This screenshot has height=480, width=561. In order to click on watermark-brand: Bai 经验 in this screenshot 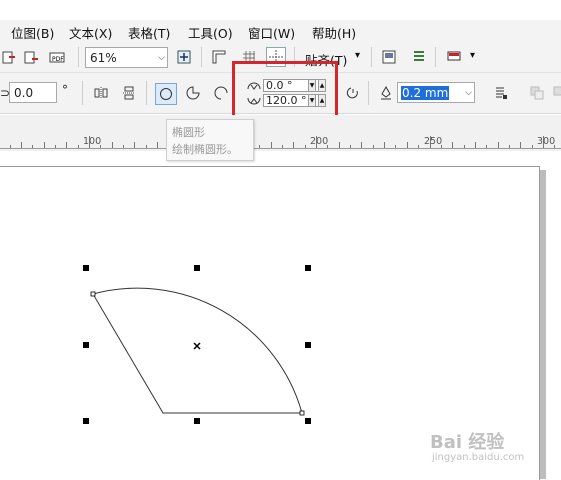, I will do `click(467, 442)`.